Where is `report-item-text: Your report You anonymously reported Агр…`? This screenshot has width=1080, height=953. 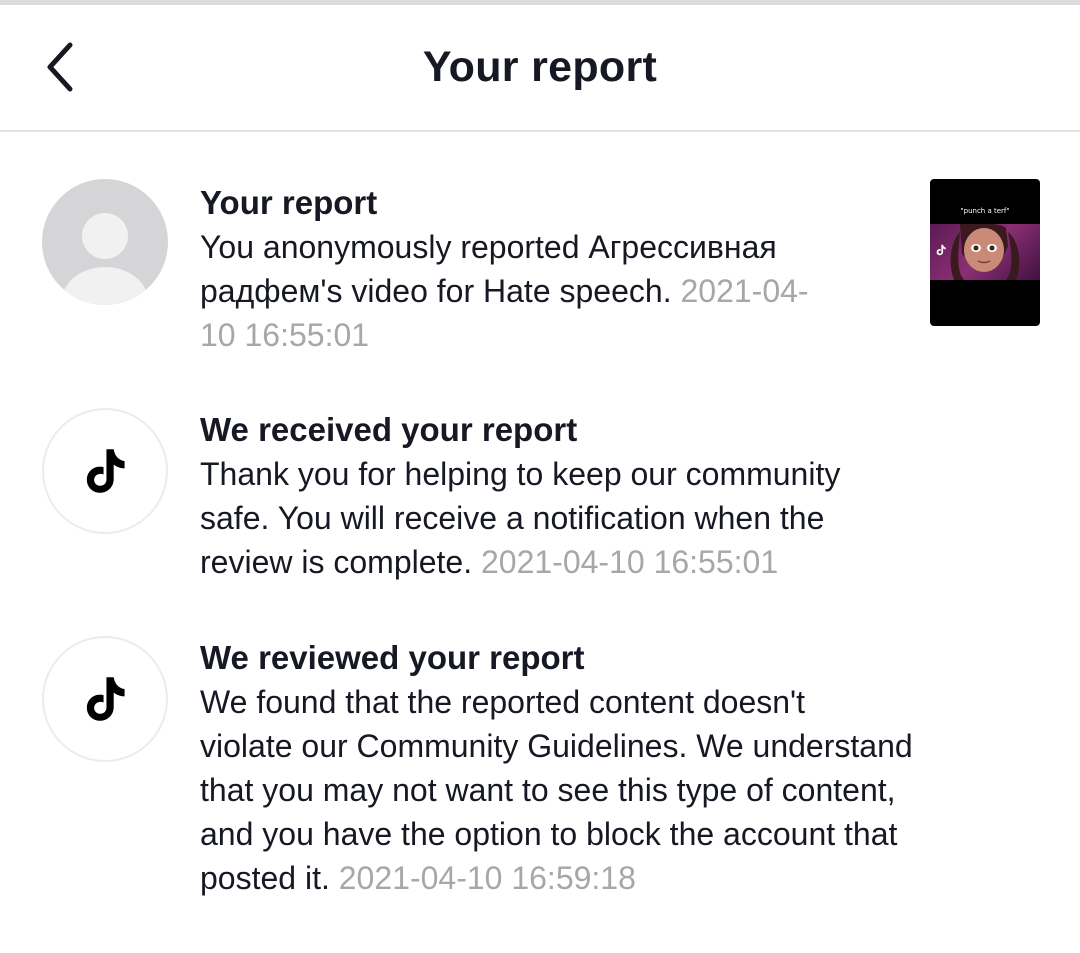
report-item-text: Your report You anonymously reported Агр… is located at coordinates (504, 269).